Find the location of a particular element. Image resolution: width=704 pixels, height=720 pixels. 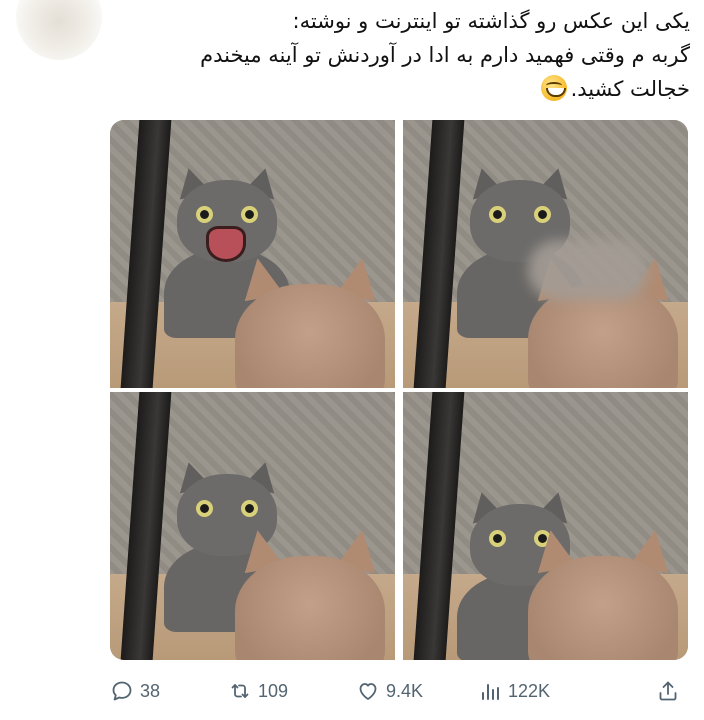

views-button: 122K is located at coordinates (514, 691).